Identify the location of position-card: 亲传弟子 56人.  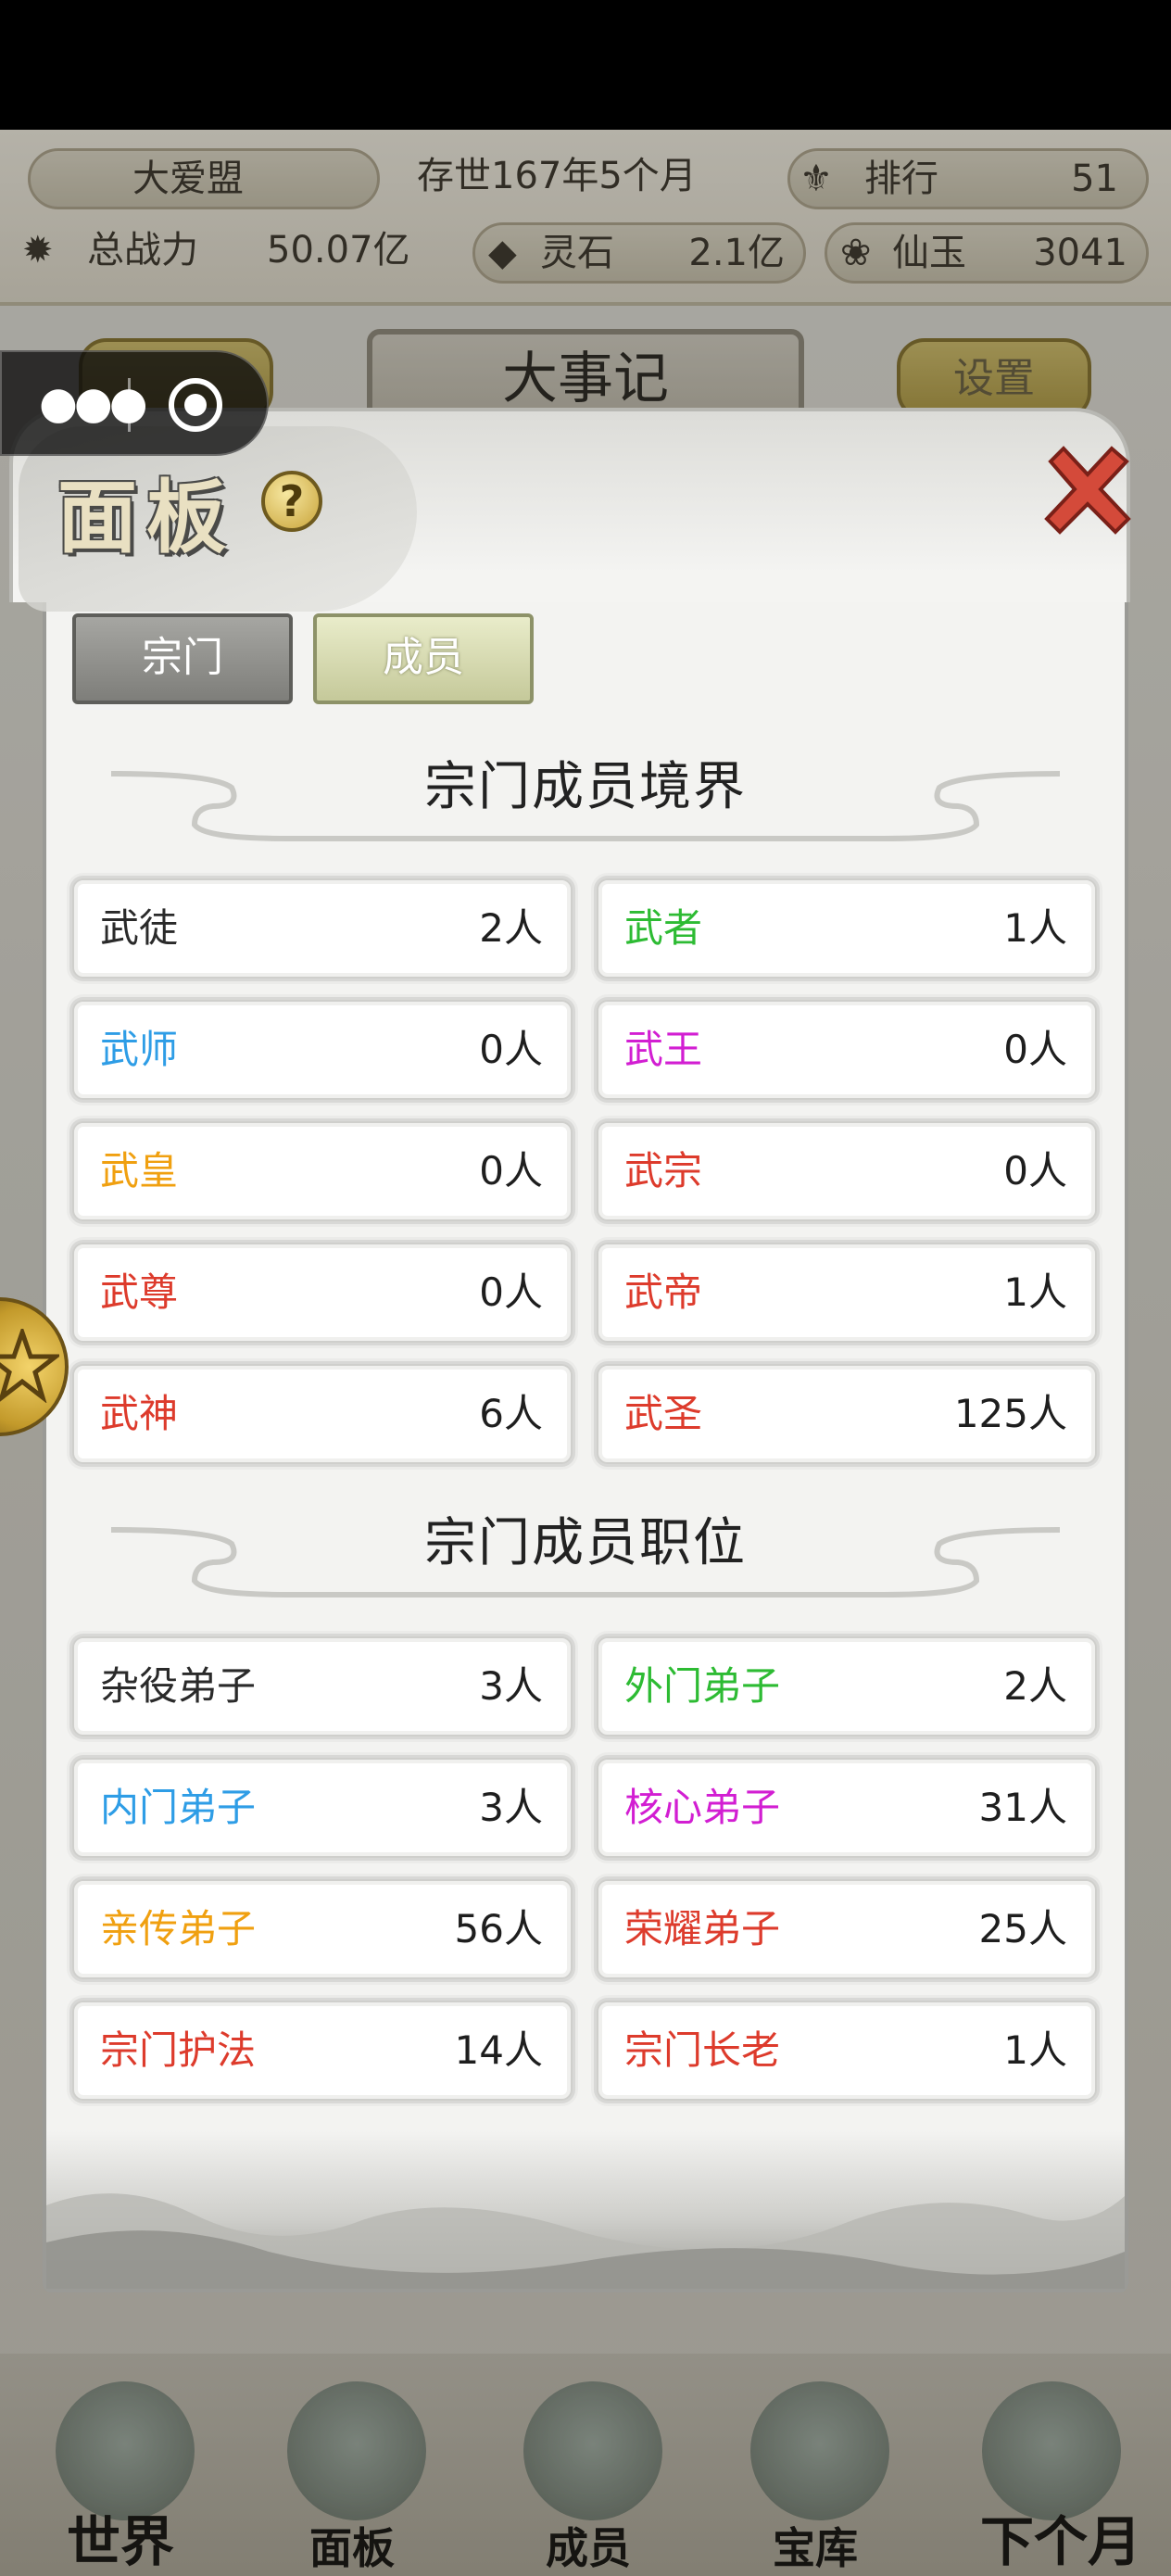
(323, 1929).